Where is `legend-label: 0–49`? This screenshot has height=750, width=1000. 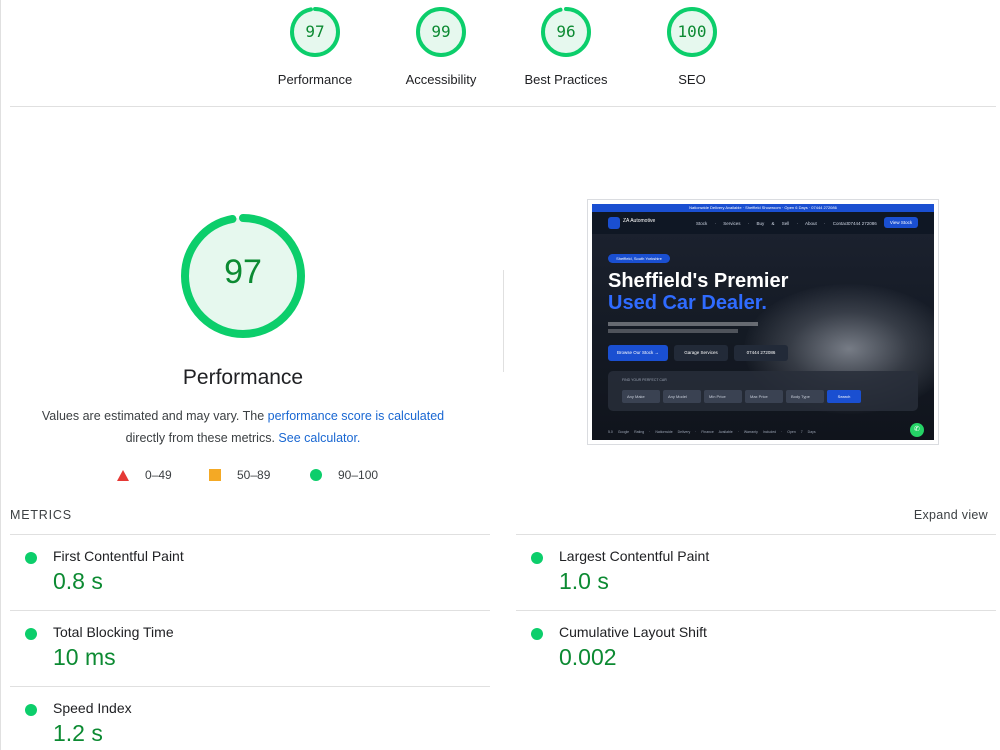 legend-label: 0–49 is located at coordinates (158, 475).